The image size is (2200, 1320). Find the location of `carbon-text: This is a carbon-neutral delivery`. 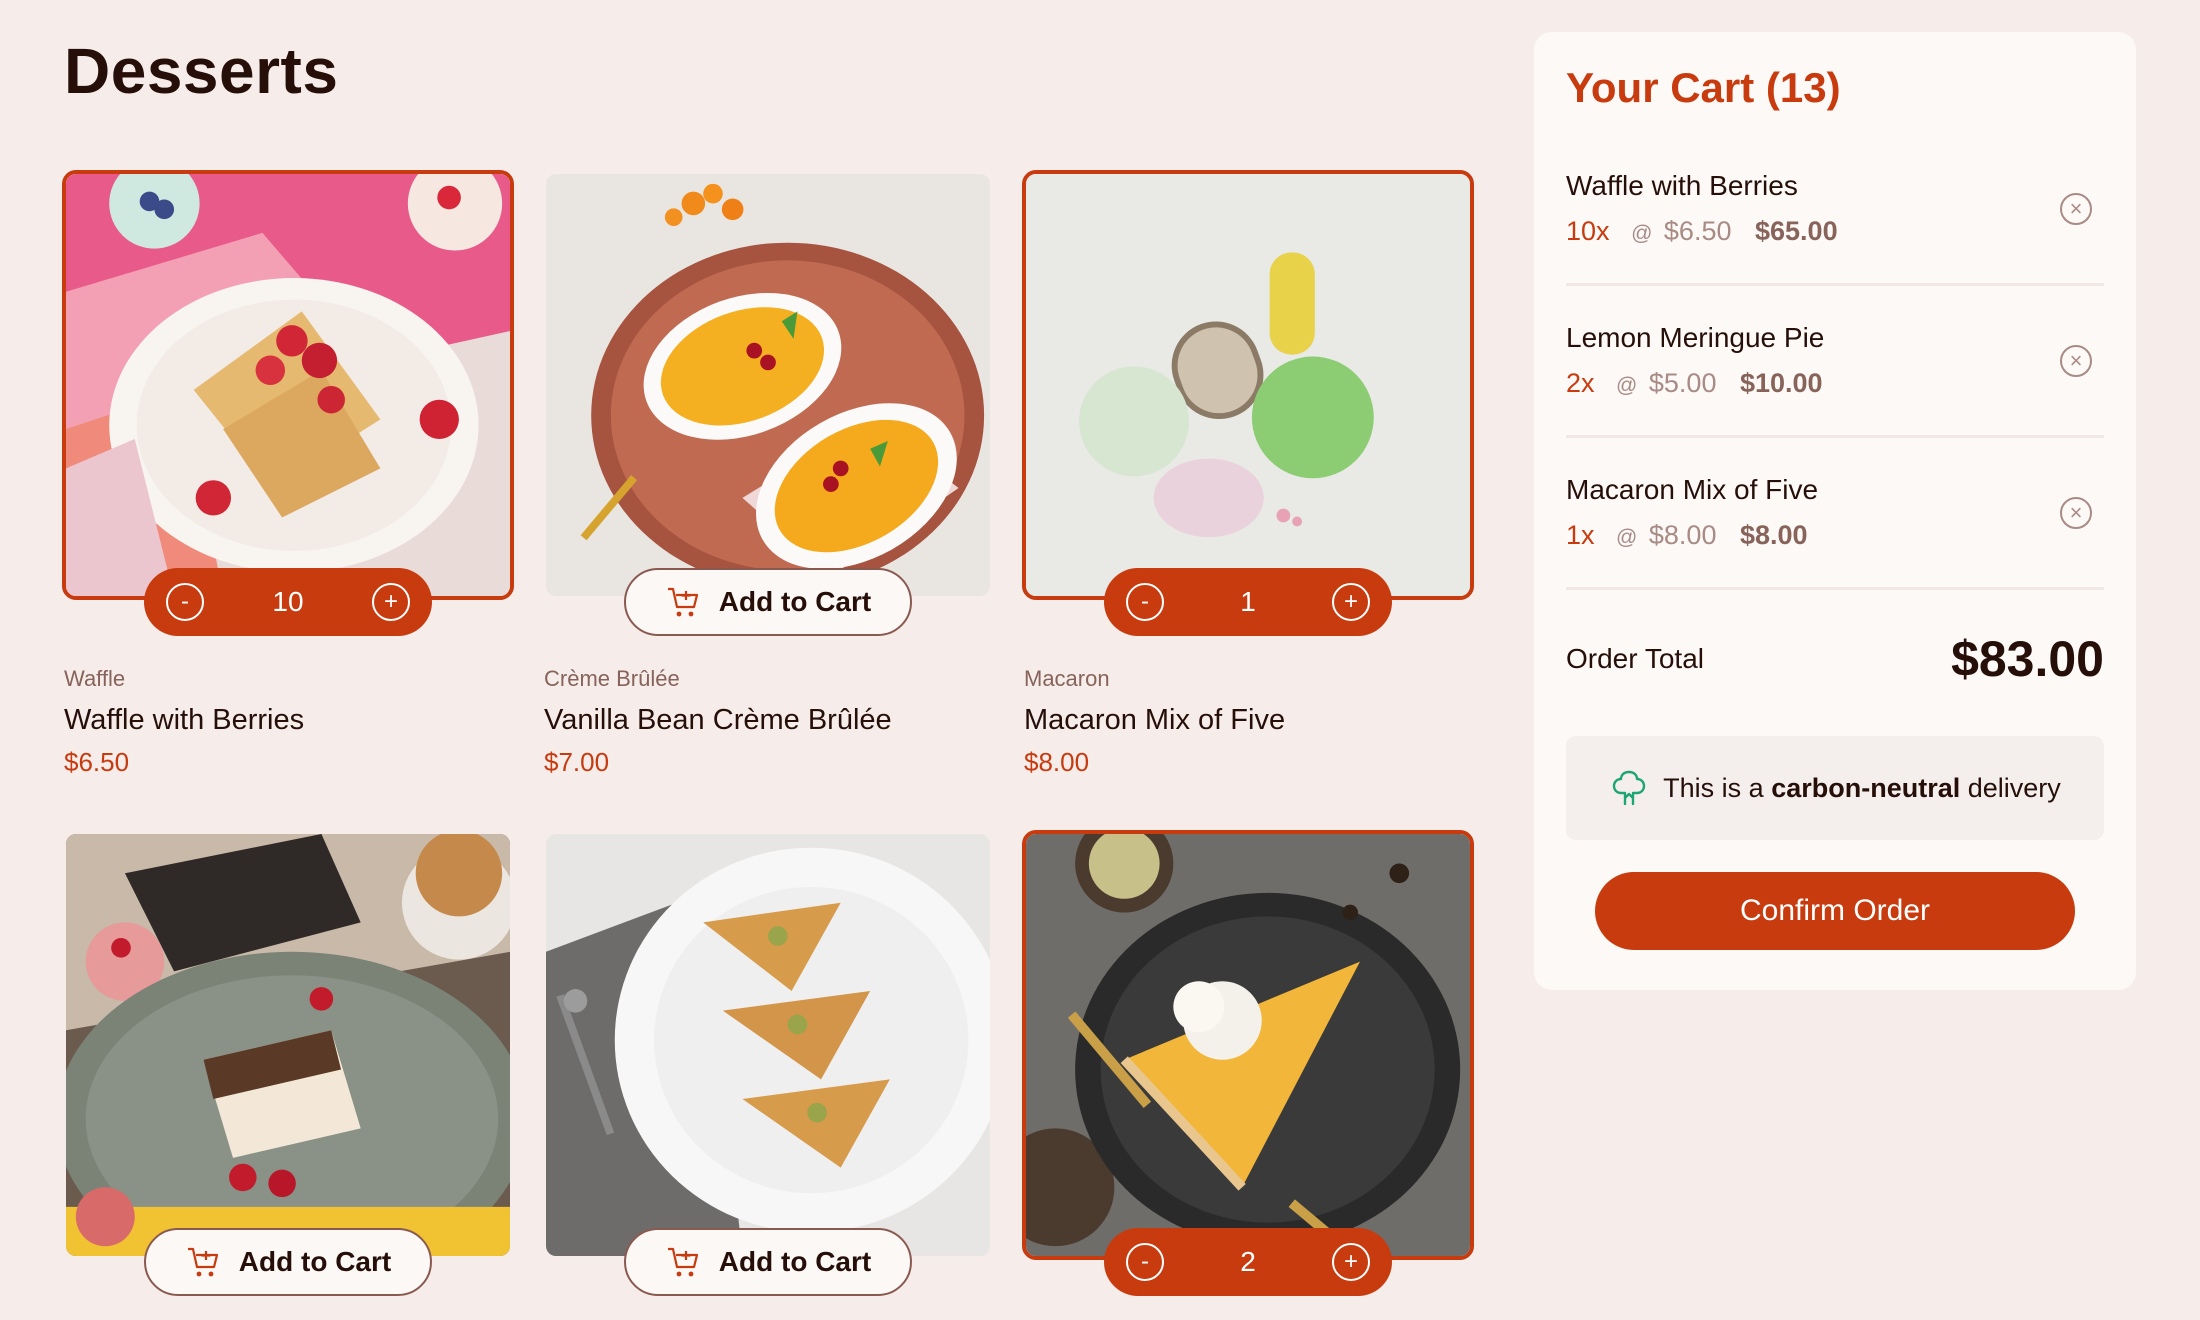

carbon-text: This is a carbon-neutral delivery is located at coordinates (1862, 788).